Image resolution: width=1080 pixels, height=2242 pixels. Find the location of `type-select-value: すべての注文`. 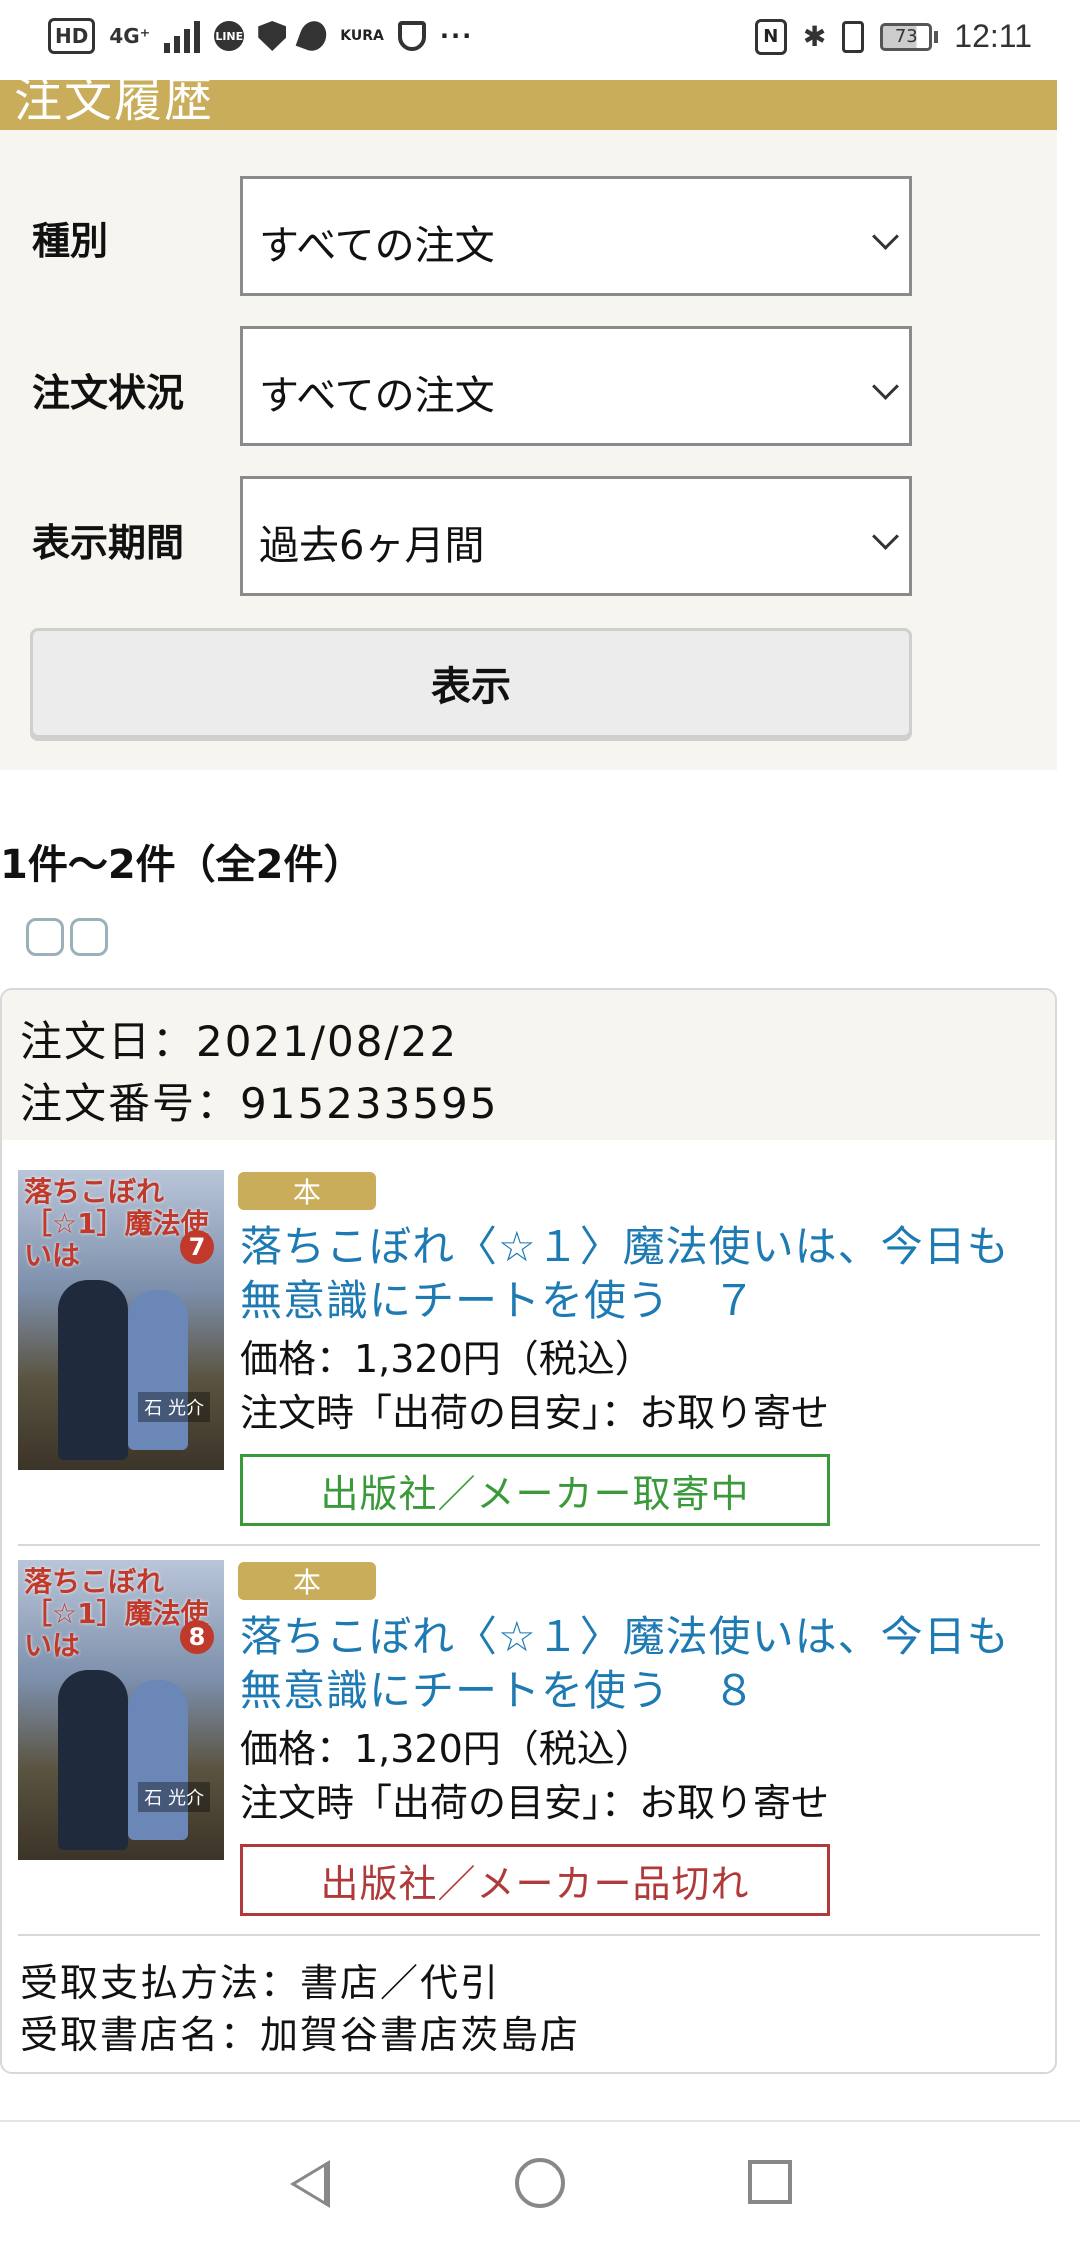

type-select-value: すべての注文 is located at coordinates (377, 246).